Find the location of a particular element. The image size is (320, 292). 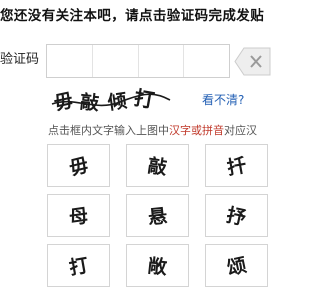

captcha-input is located at coordinates (138, 61).